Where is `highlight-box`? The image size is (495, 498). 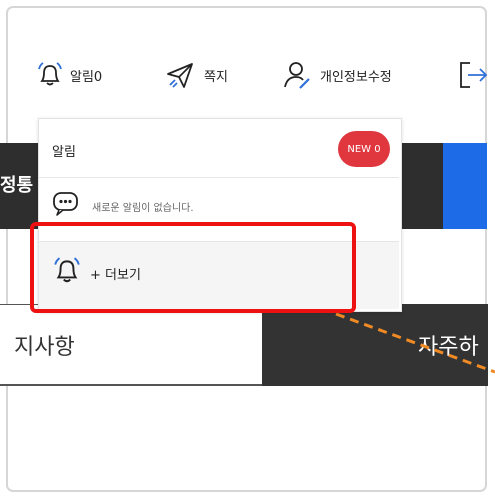
highlight-box is located at coordinates (193, 267).